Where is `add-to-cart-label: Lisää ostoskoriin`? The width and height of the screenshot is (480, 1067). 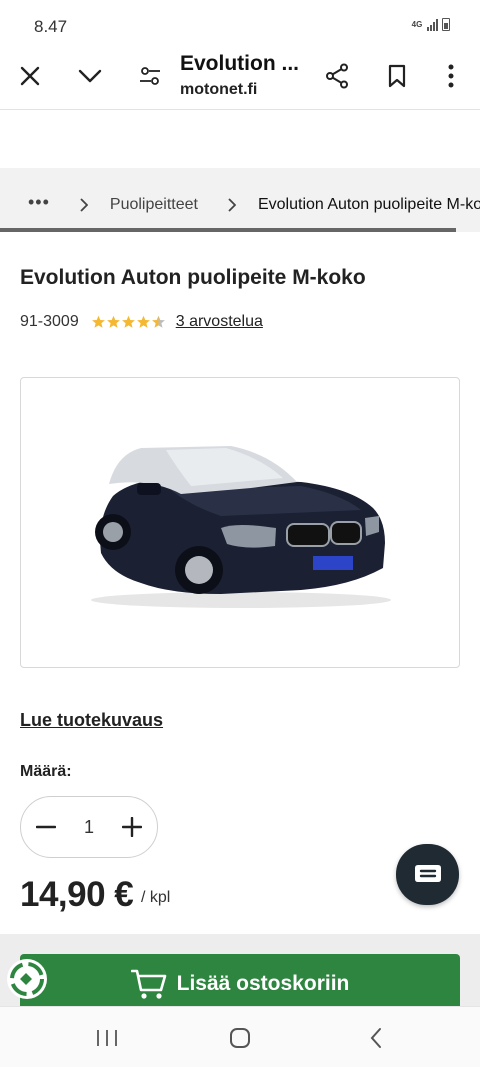
add-to-cart-label: Lisää ostoskoriin is located at coordinates (263, 983).